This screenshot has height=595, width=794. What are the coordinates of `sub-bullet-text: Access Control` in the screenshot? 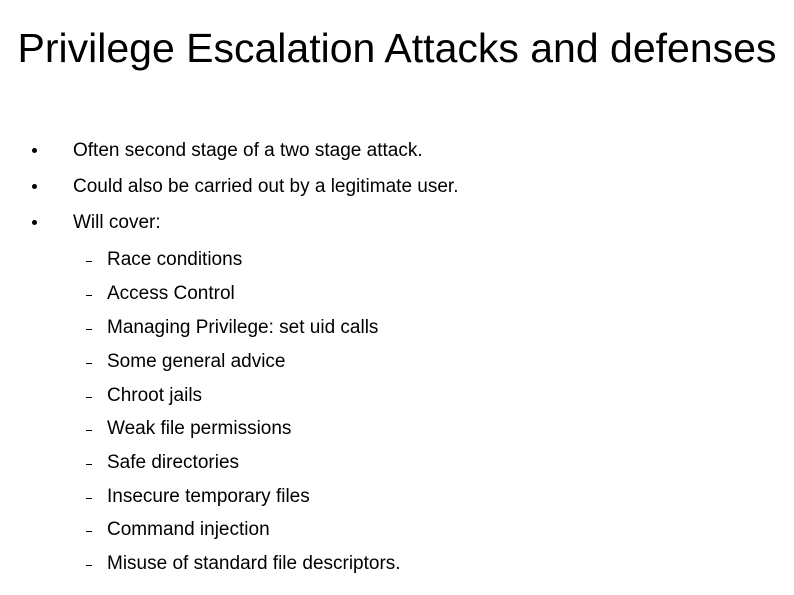 It's located at (171, 293).